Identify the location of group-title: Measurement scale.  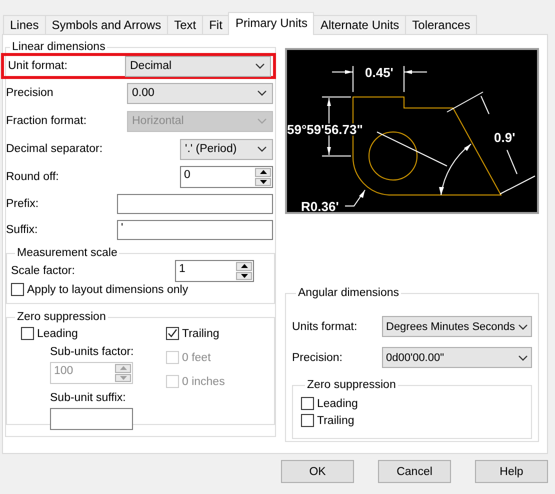
(67, 253).